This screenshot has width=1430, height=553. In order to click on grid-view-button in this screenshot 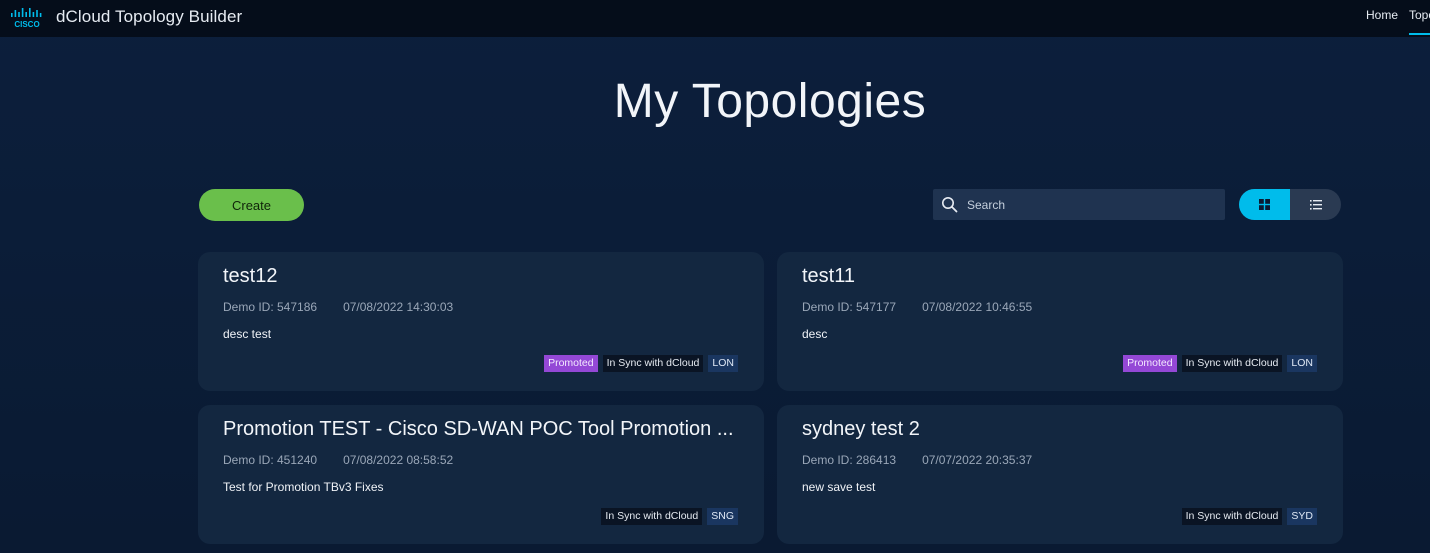, I will do `click(1264, 204)`.